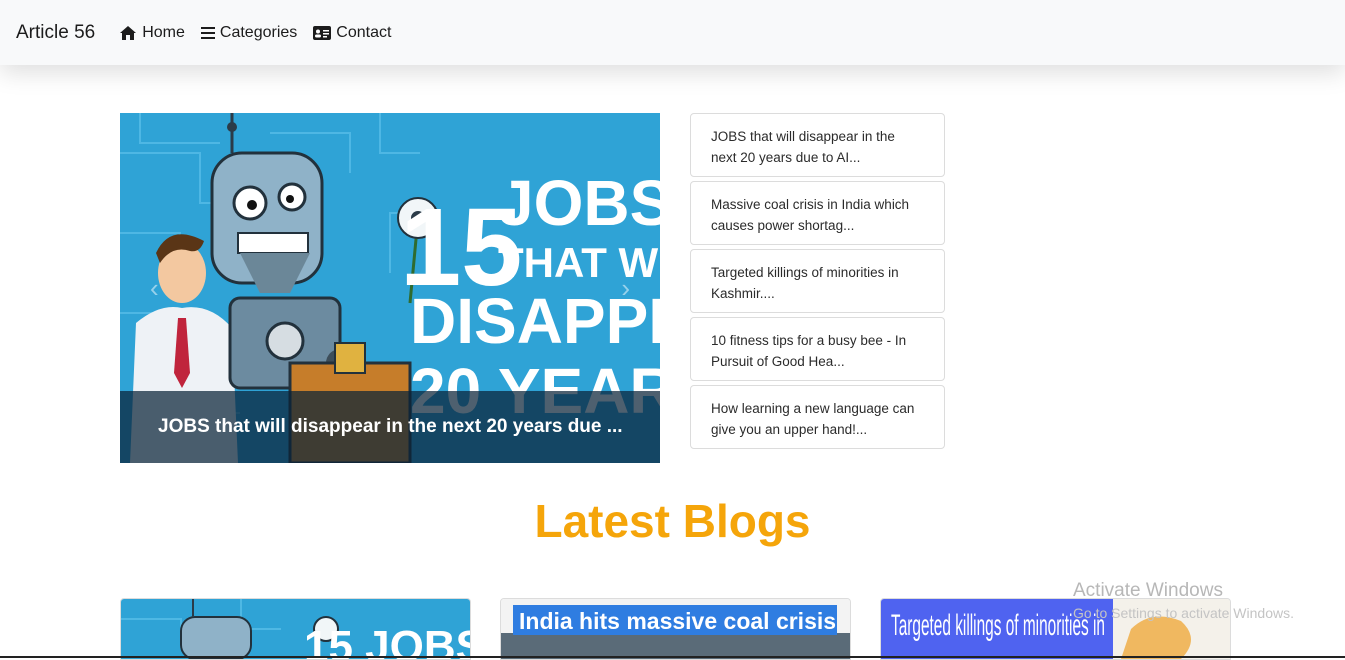 The width and height of the screenshot is (1345, 660). I want to click on home-icon, so click(128, 33).